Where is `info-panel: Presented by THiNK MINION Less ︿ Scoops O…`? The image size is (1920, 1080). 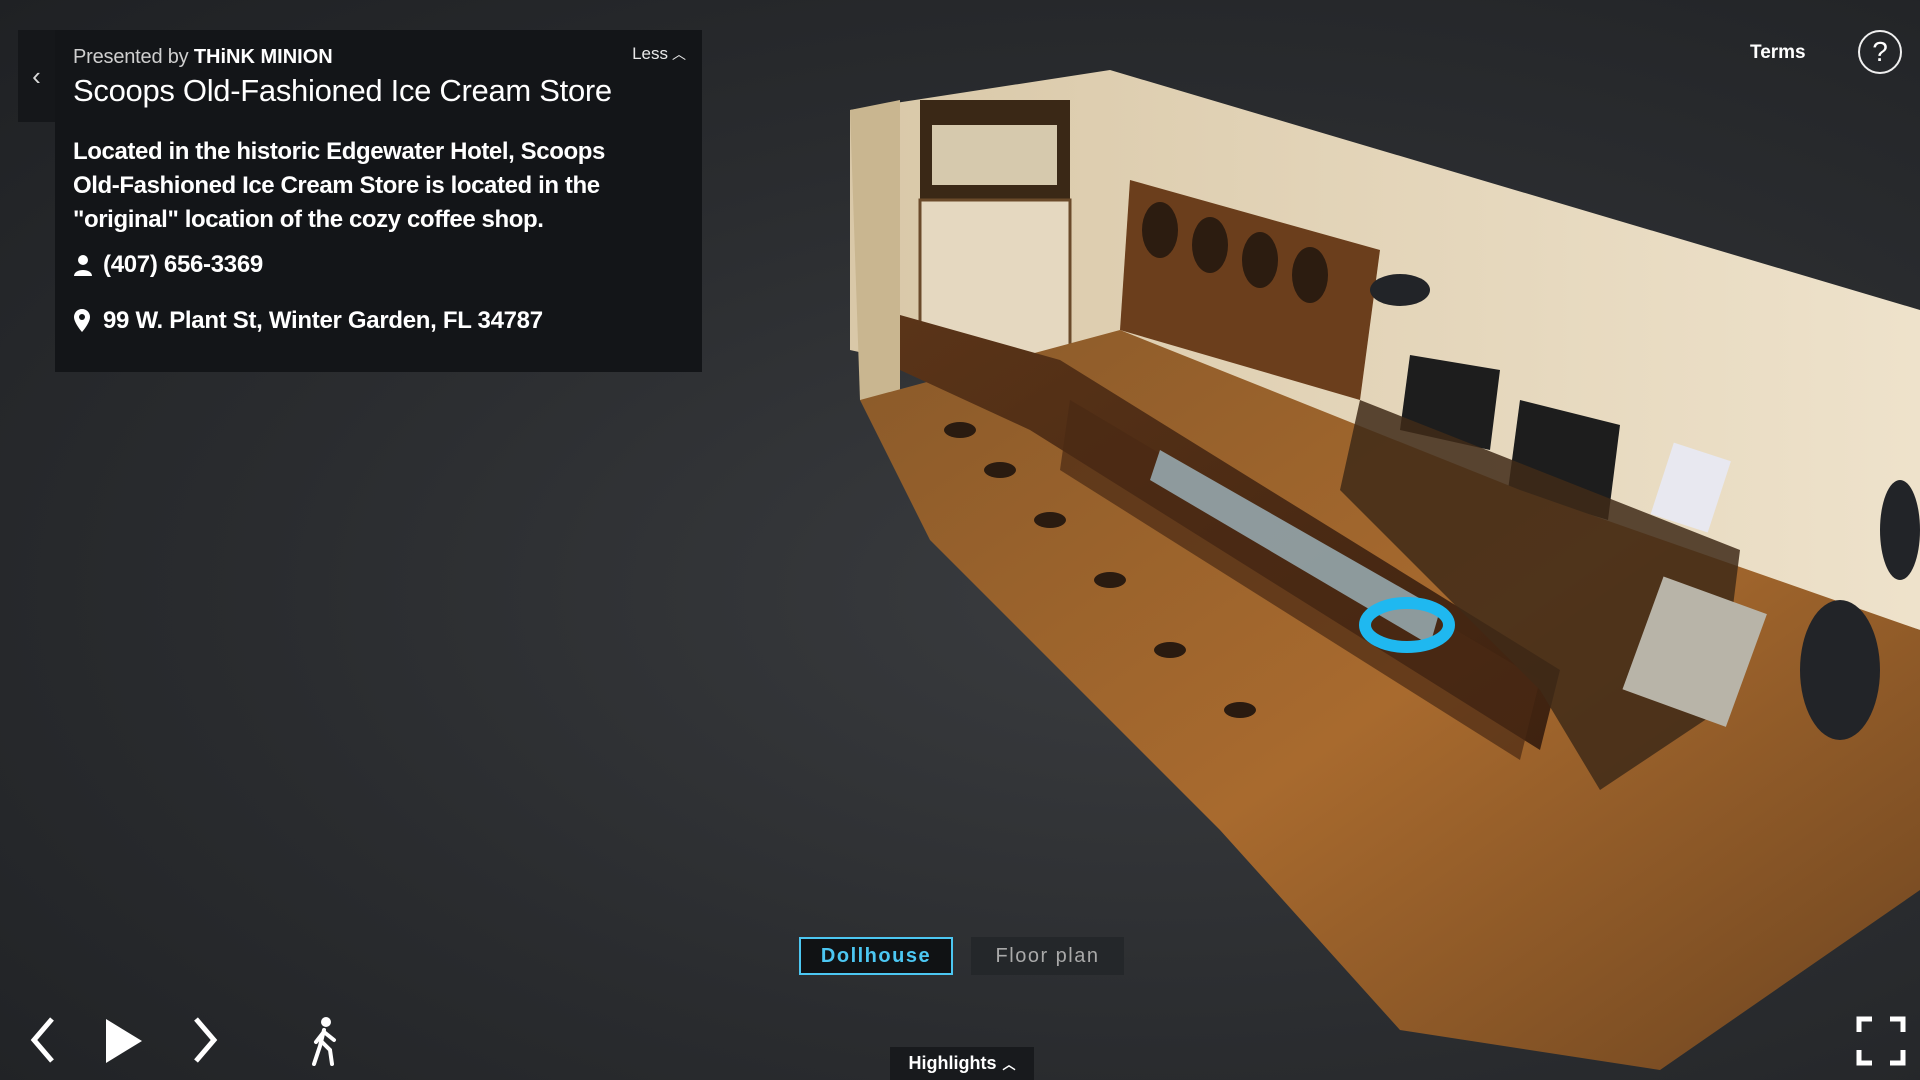
info-panel: Presented by THiNK MINION Less ︿ Scoops O… is located at coordinates (378, 201).